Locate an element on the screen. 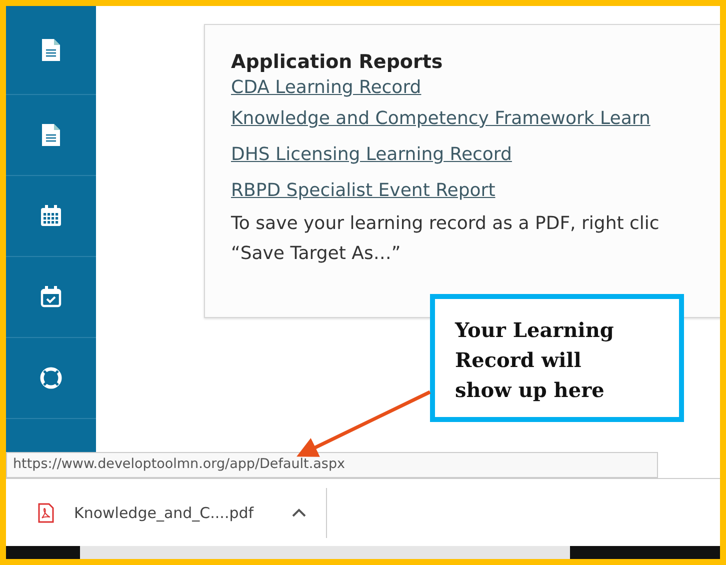 The height and width of the screenshot is (565, 726). file-name: Knowledge_and_C....pdf is located at coordinates (164, 513).